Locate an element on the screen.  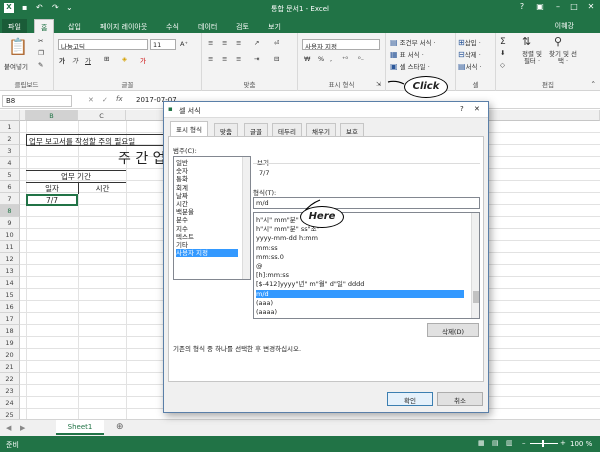
click-callout: Click is located at coordinates (426, 87).